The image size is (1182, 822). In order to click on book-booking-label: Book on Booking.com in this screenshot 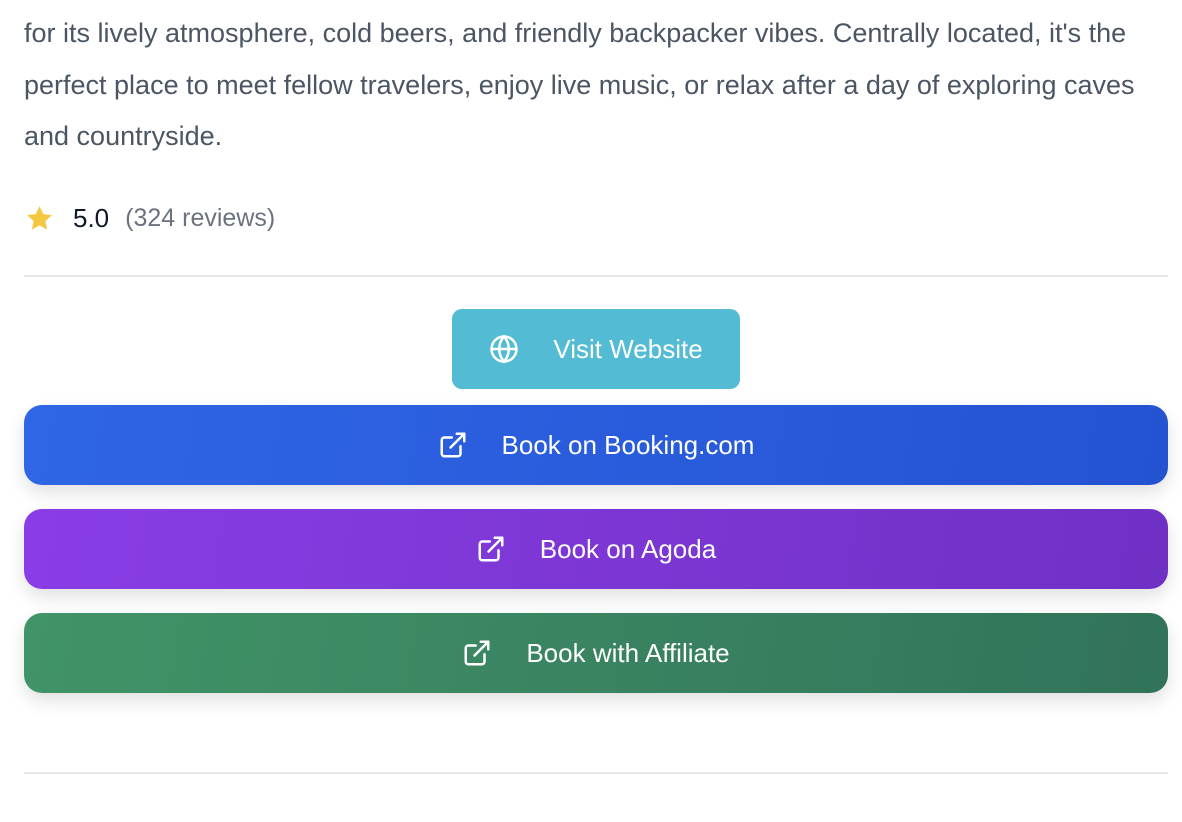, I will do `click(628, 444)`.